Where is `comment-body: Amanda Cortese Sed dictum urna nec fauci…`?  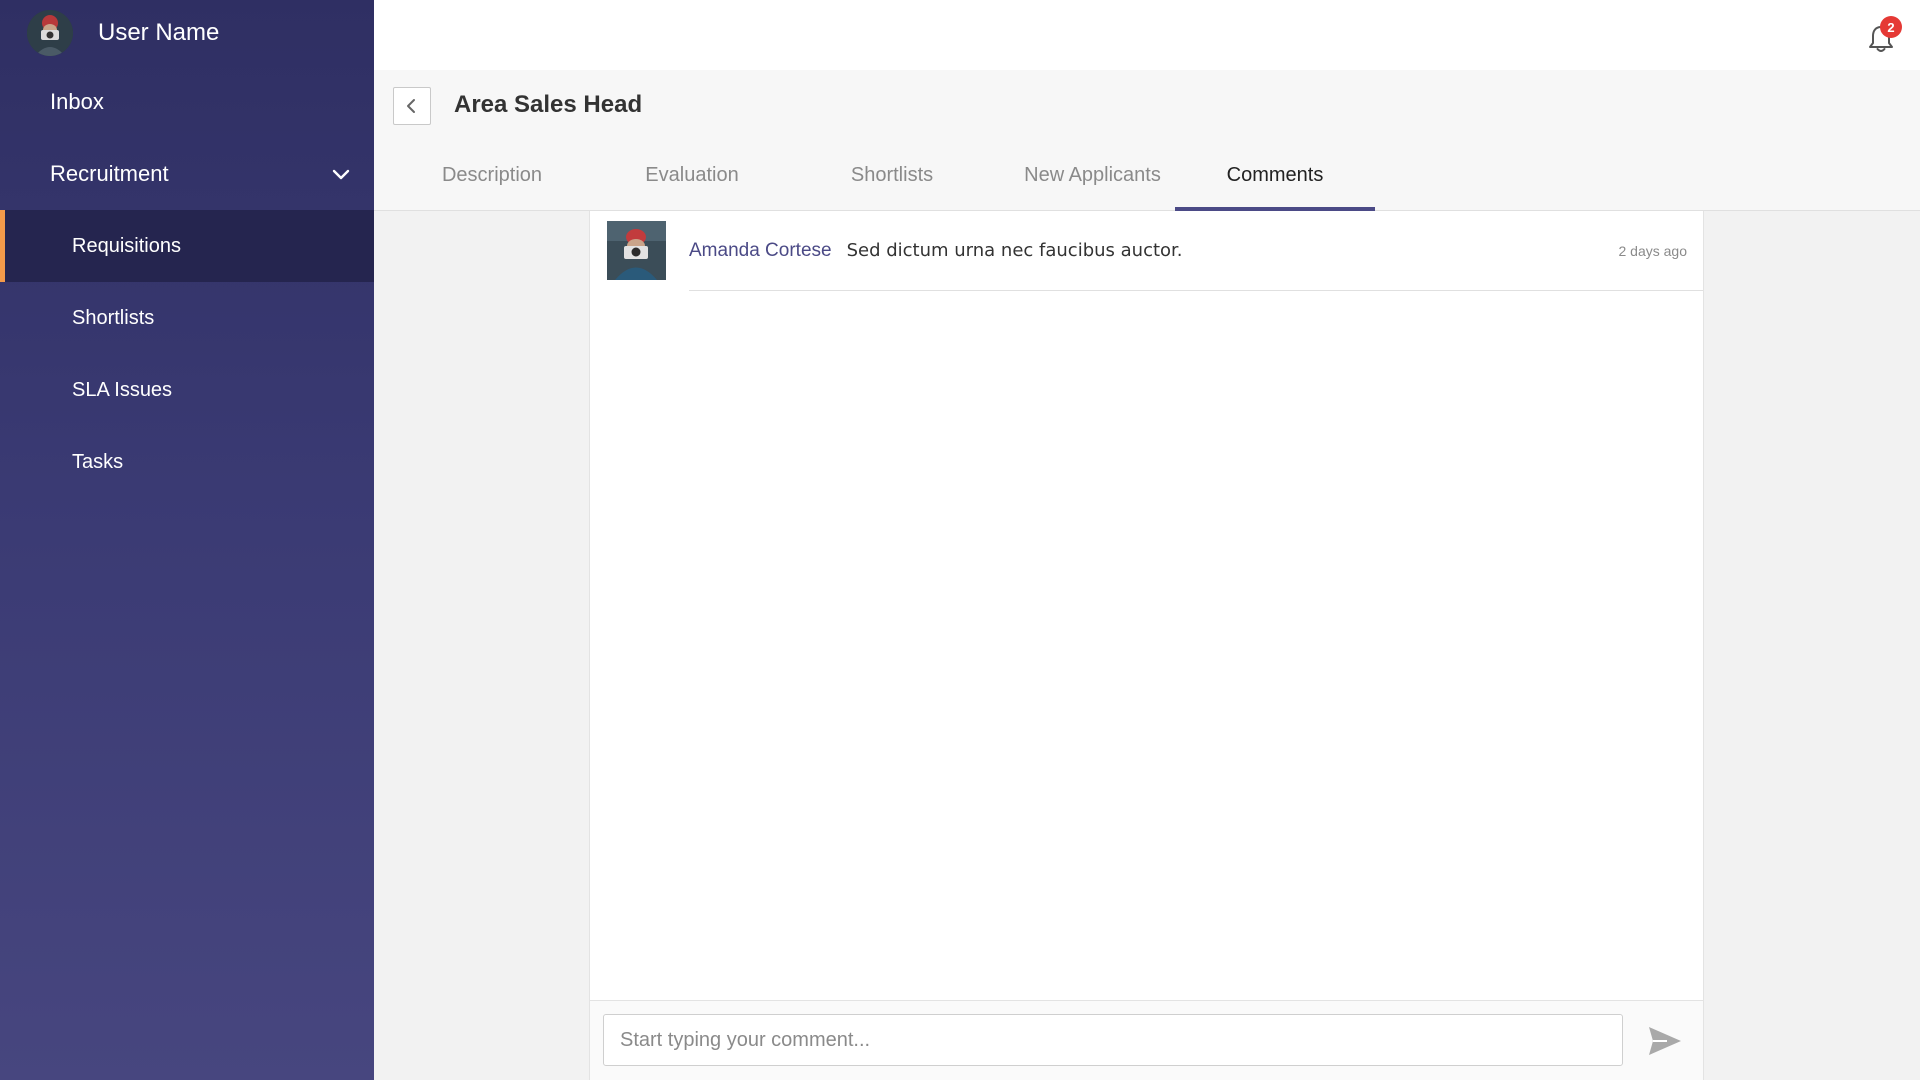 comment-body: Amanda Cortese Sed dictum urna nec fauci… is located at coordinates (1196, 251).